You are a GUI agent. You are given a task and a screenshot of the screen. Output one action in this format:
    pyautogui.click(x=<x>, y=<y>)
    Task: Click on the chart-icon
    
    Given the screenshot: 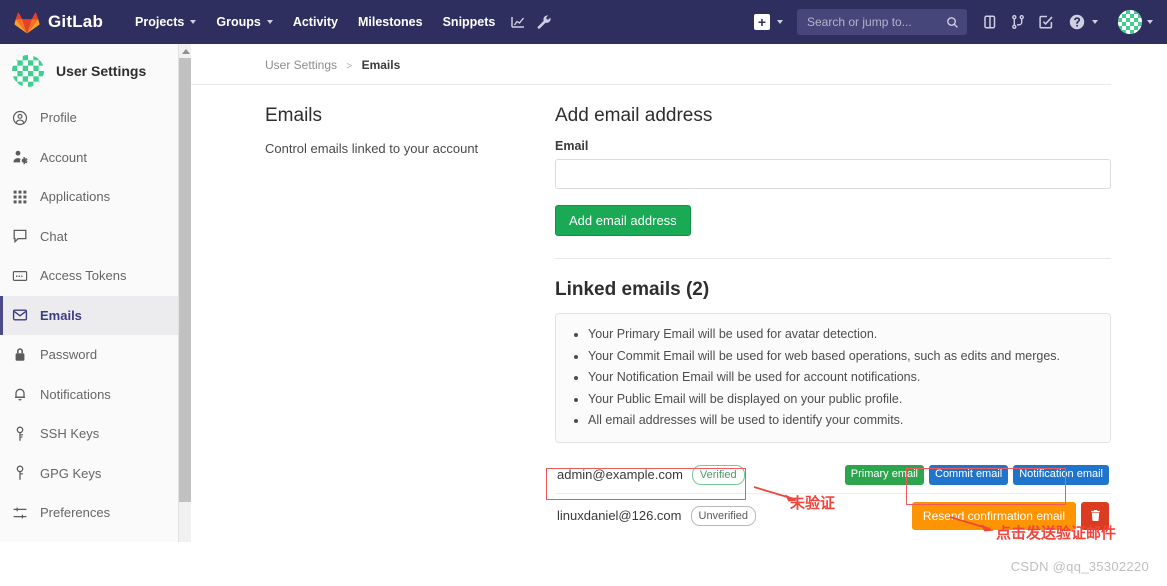 What is the action you would take?
    pyautogui.click(x=518, y=22)
    